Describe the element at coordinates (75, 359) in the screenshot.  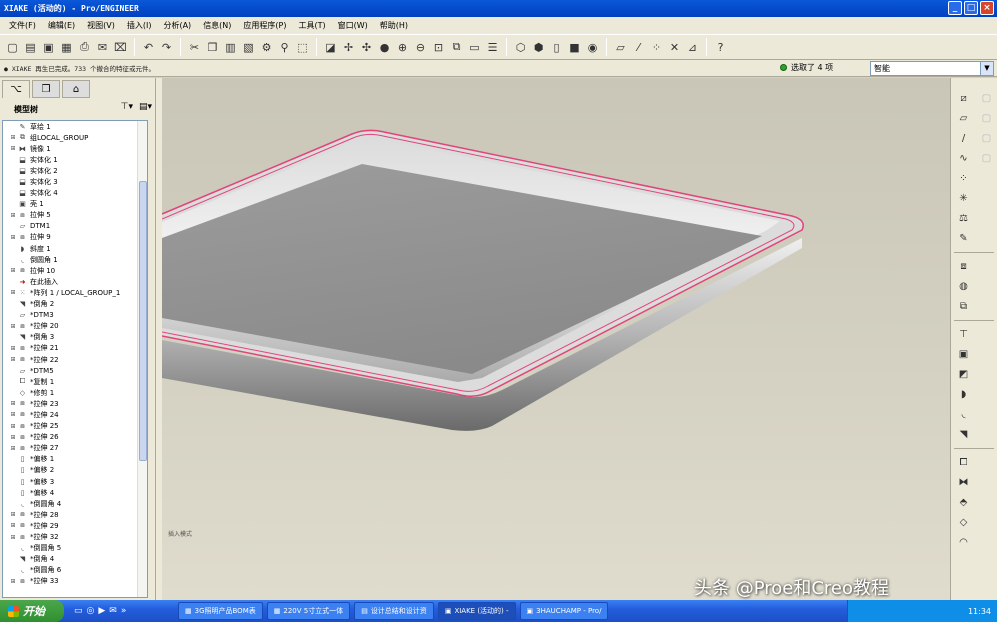
I see `tree-item: ⊞ ⧈ *拉伸 22` at that location.